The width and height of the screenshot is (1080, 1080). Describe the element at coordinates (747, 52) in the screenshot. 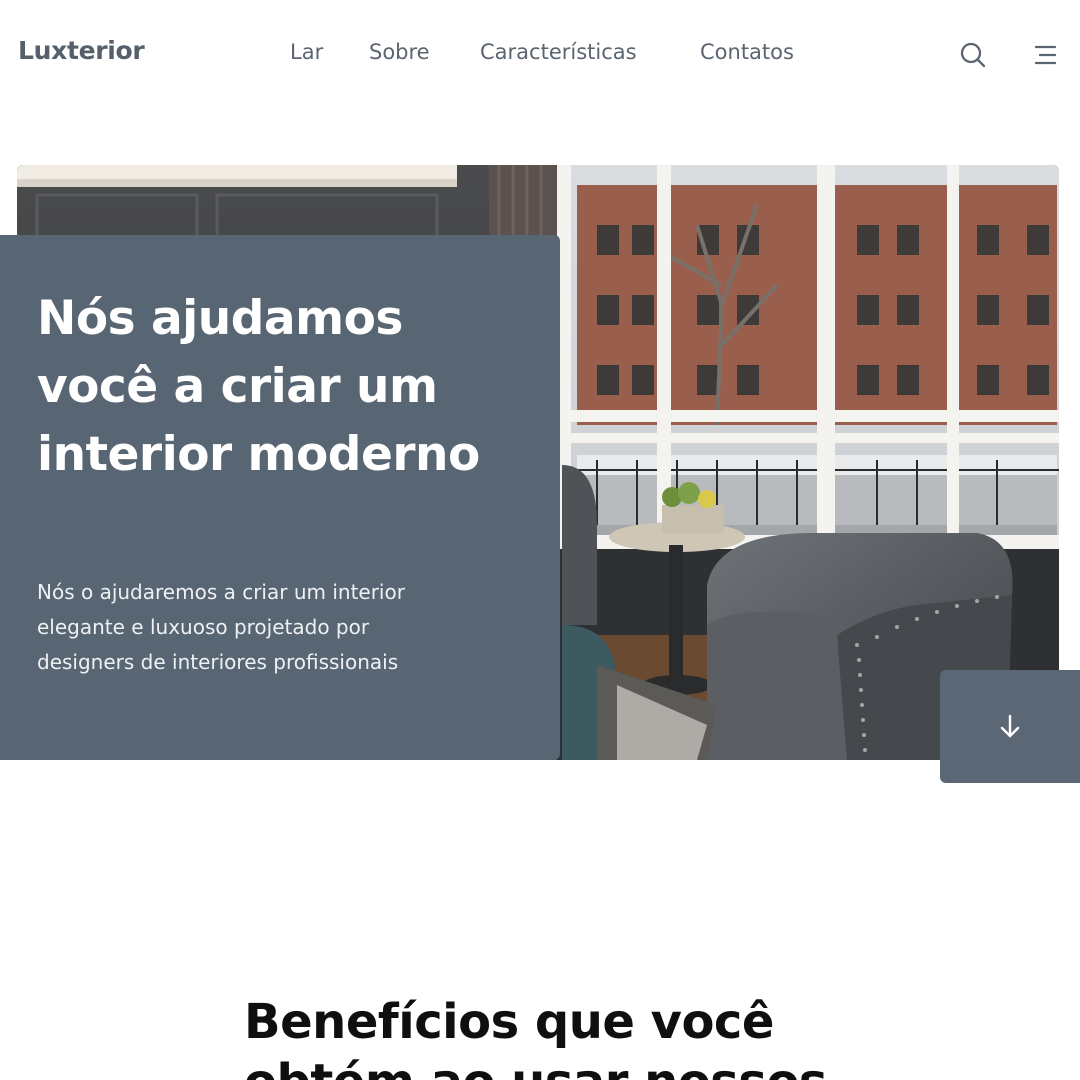

I see `nav-link-contatos: Contatos` at that location.